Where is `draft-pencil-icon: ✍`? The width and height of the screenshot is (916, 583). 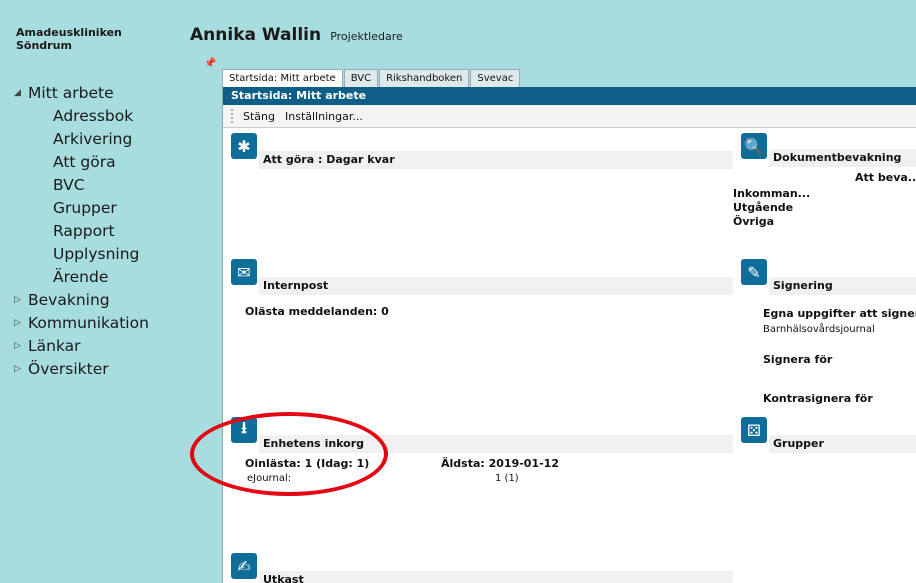
draft-pencil-icon: ✍ is located at coordinates (244, 566).